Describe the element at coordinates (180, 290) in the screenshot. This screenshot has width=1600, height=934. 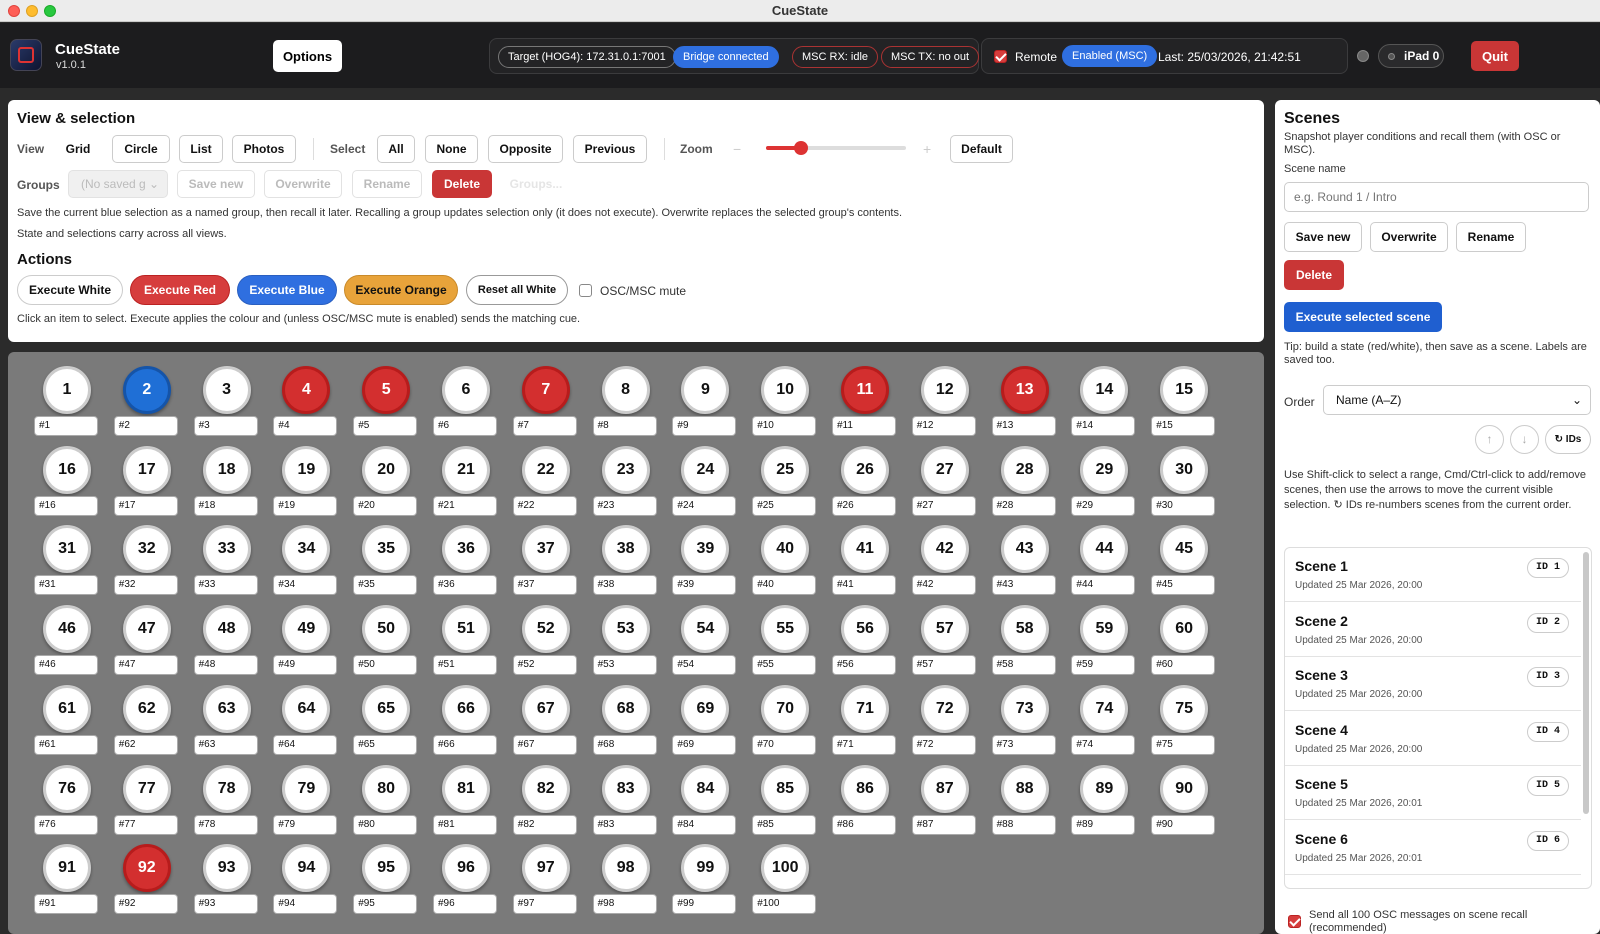
I see `execute-red-button: Execute Red` at that location.